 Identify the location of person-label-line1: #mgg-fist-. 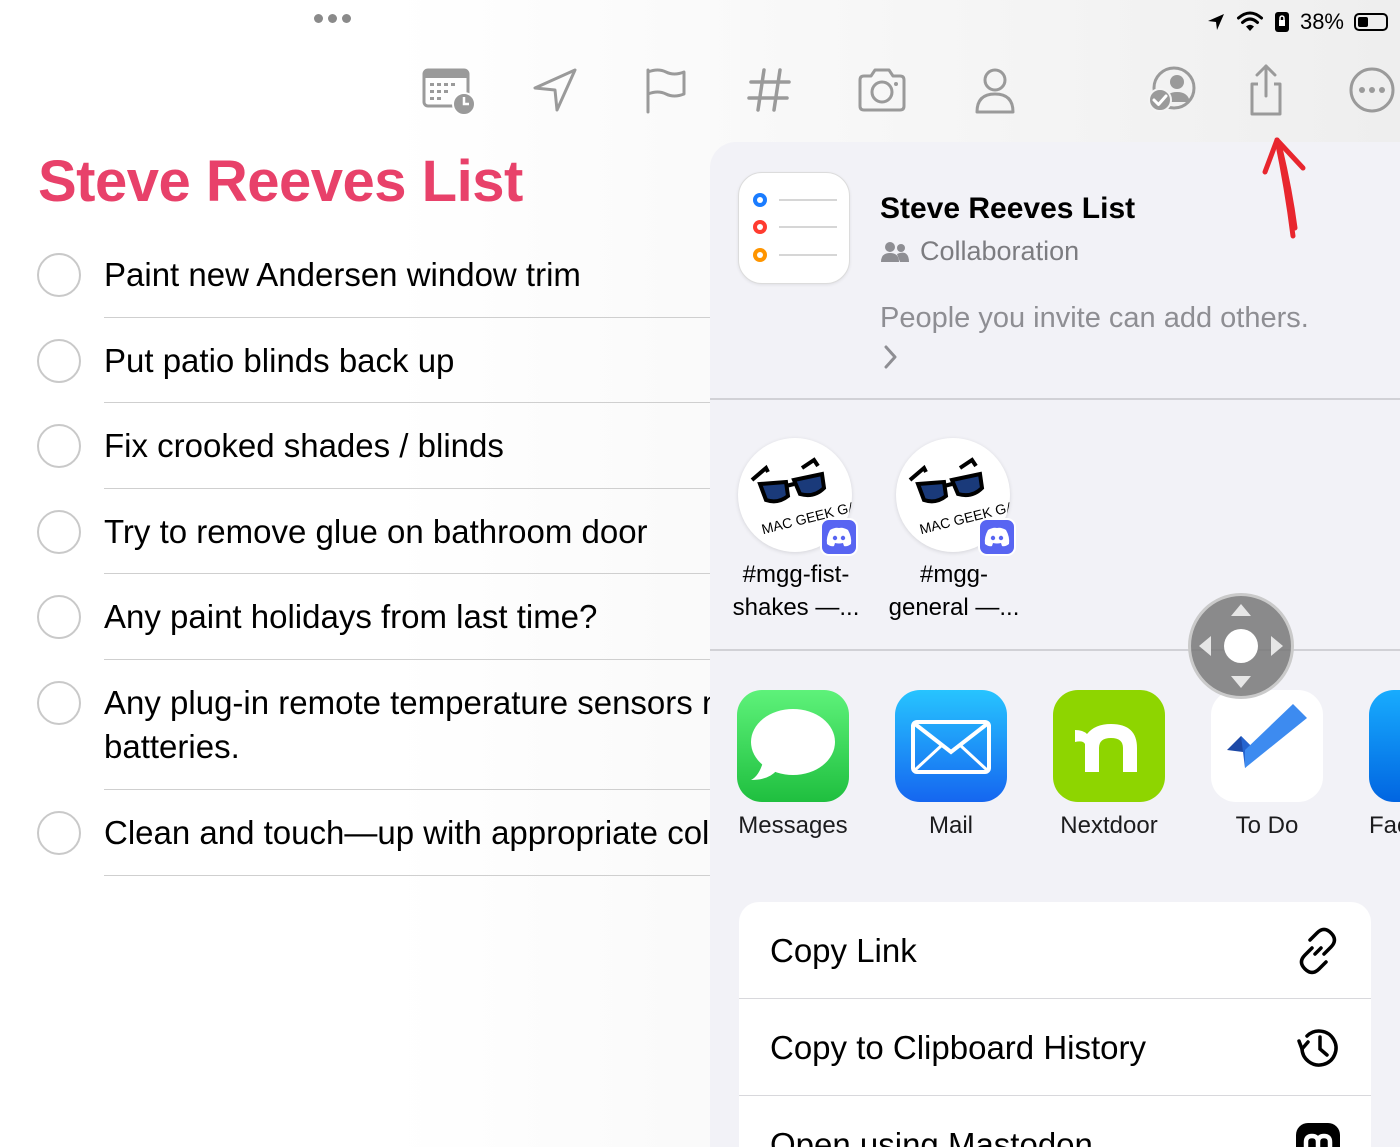
(796, 574).